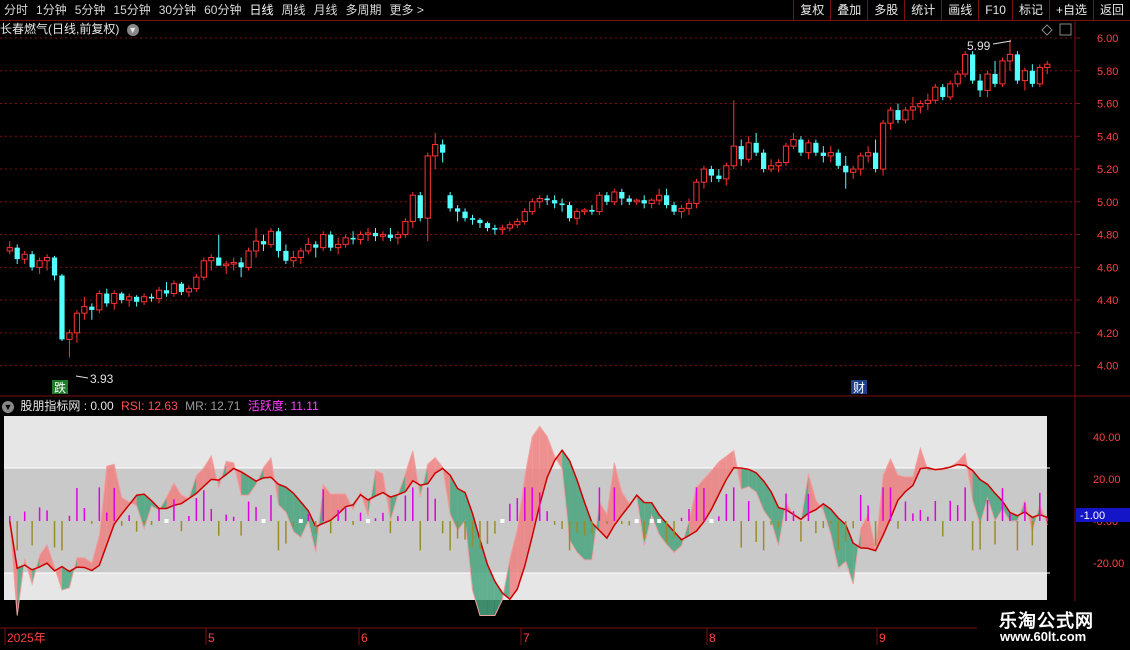  Describe the element at coordinates (1047, 30) in the screenshot. I see `diamond-icon` at that location.